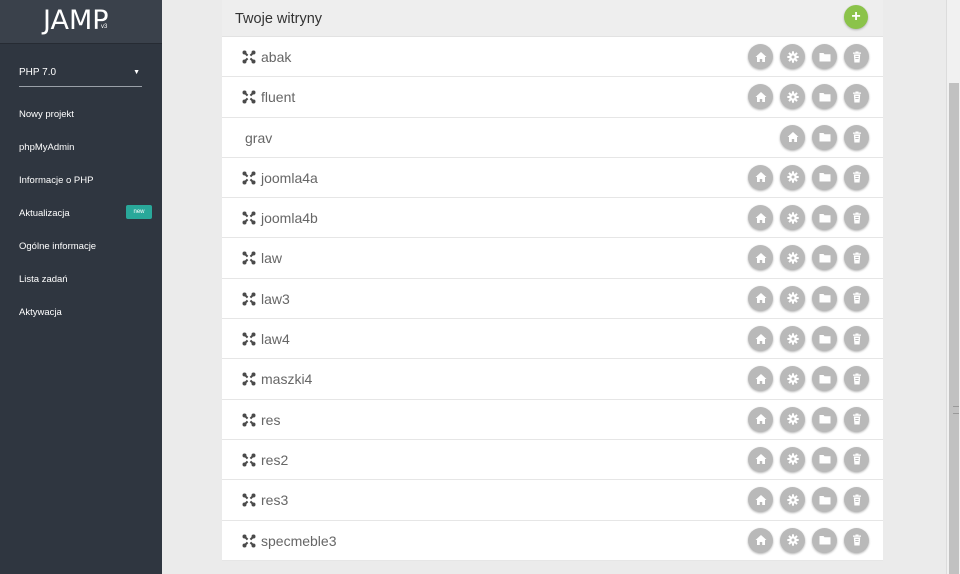 Image resolution: width=960 pixels, height=574 pixels. I want to click on site-name: law3, so click(275, 299).